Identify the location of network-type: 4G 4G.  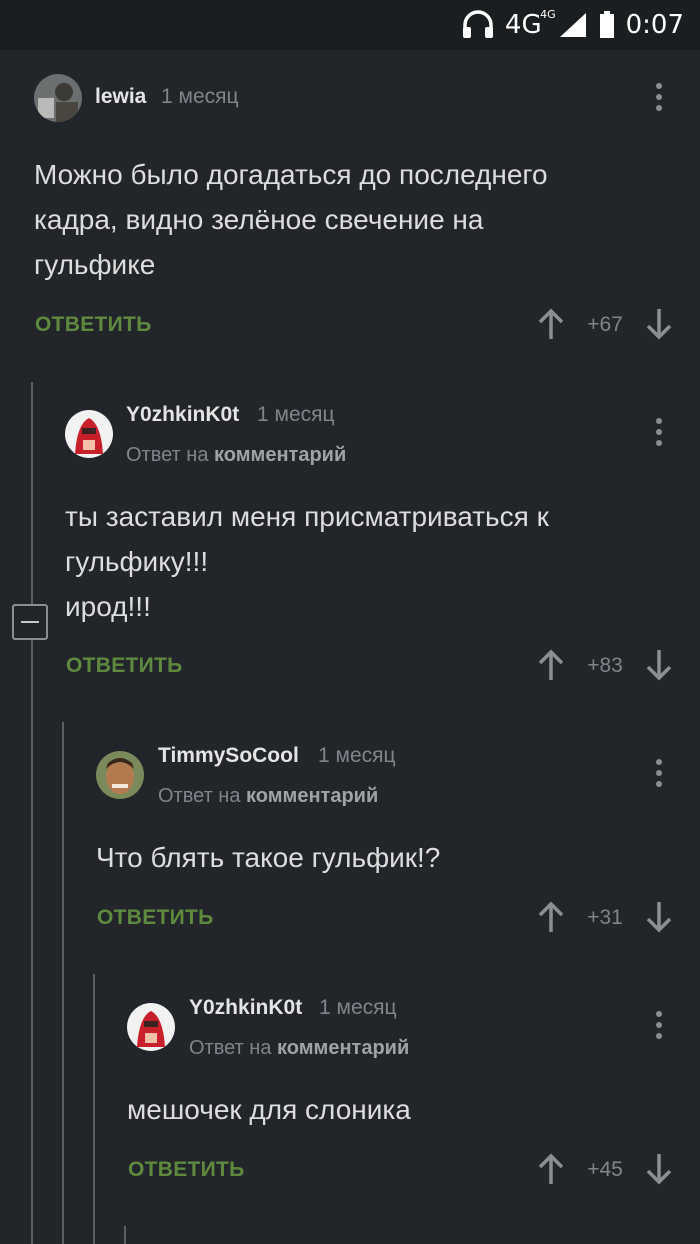
(530, 24).